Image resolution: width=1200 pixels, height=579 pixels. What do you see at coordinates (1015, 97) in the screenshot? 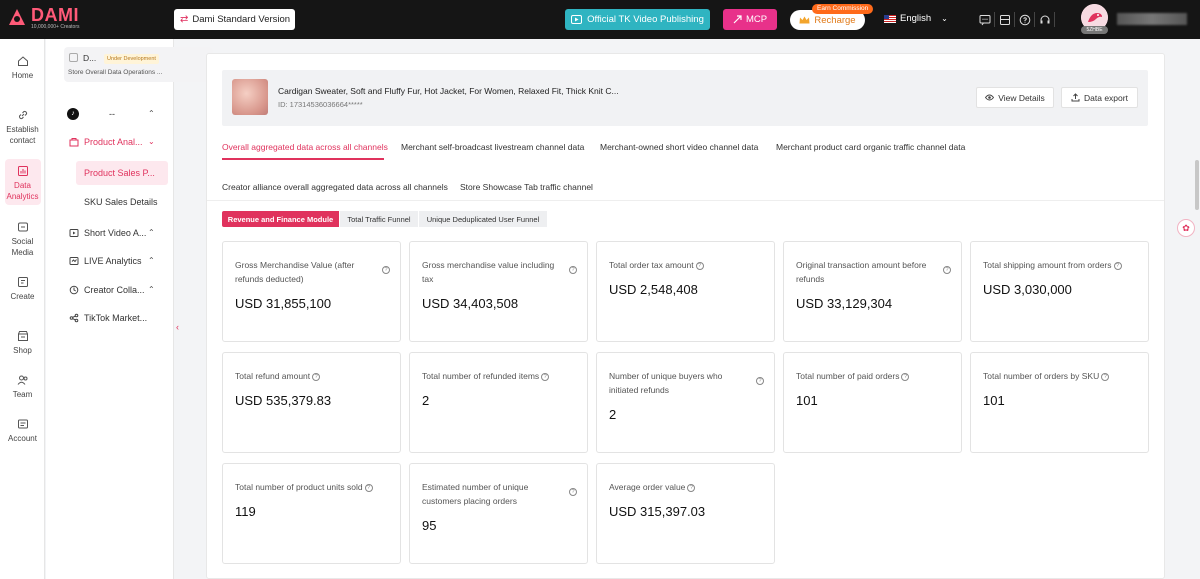
I see `view-details-button: View Details` at bounding box center [1015, 97].